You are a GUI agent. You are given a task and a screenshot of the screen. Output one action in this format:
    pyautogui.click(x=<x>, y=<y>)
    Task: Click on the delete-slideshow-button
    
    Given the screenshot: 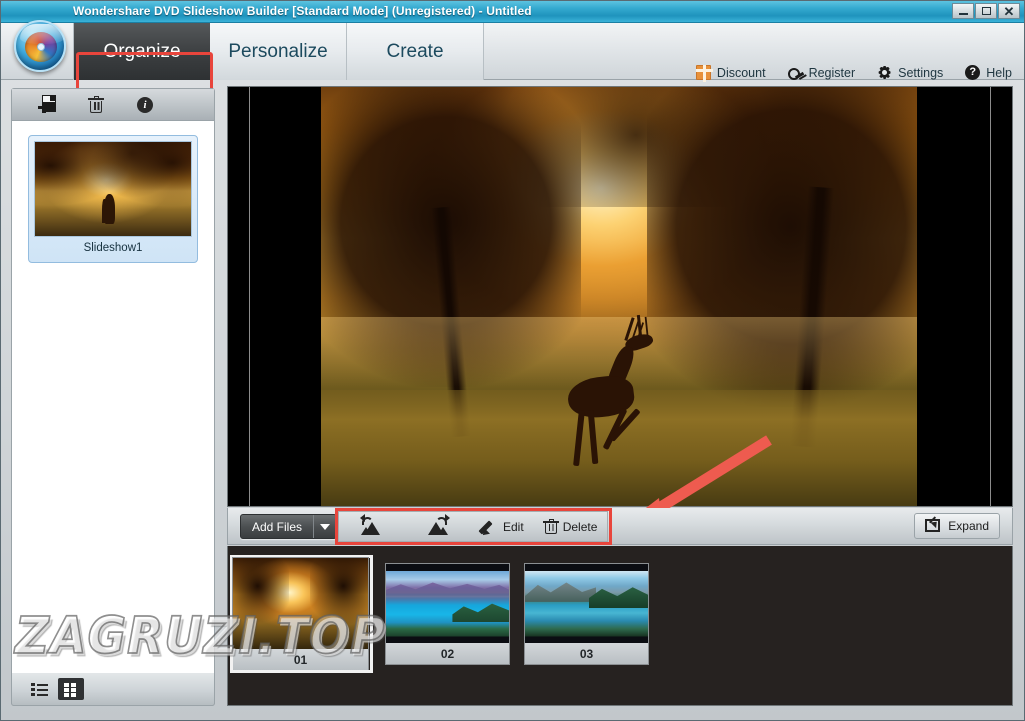 What is the action you would take?
    pyautogui.click(x=96, y=105)
    